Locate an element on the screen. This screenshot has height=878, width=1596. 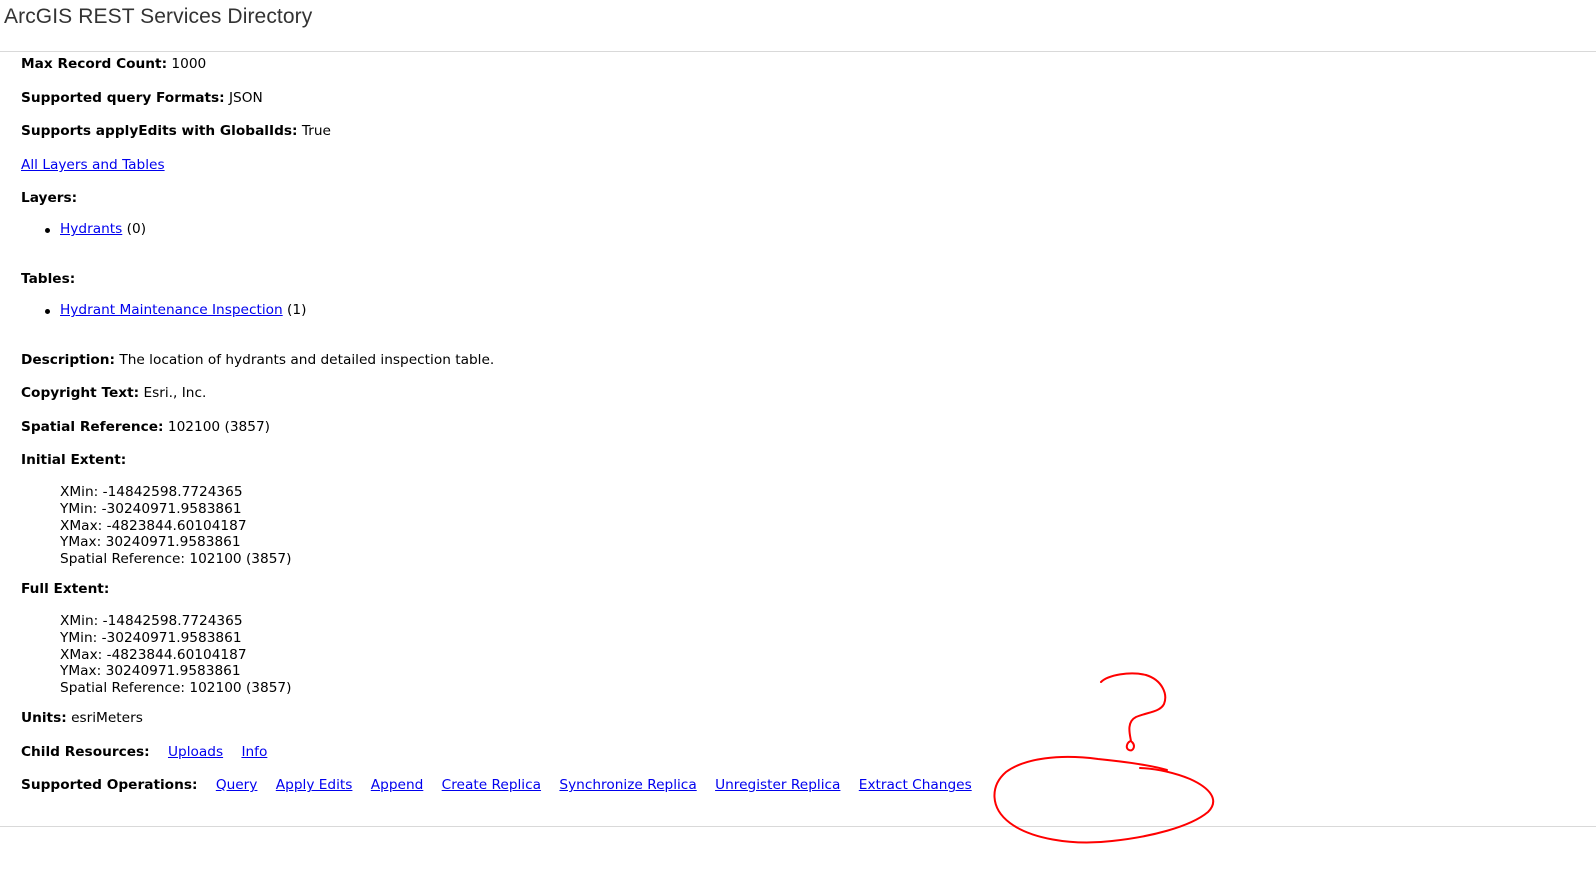
apply-edits-globalids-label: Supports applyEdits with GlobalIds: is located at coordinates (159, 131).